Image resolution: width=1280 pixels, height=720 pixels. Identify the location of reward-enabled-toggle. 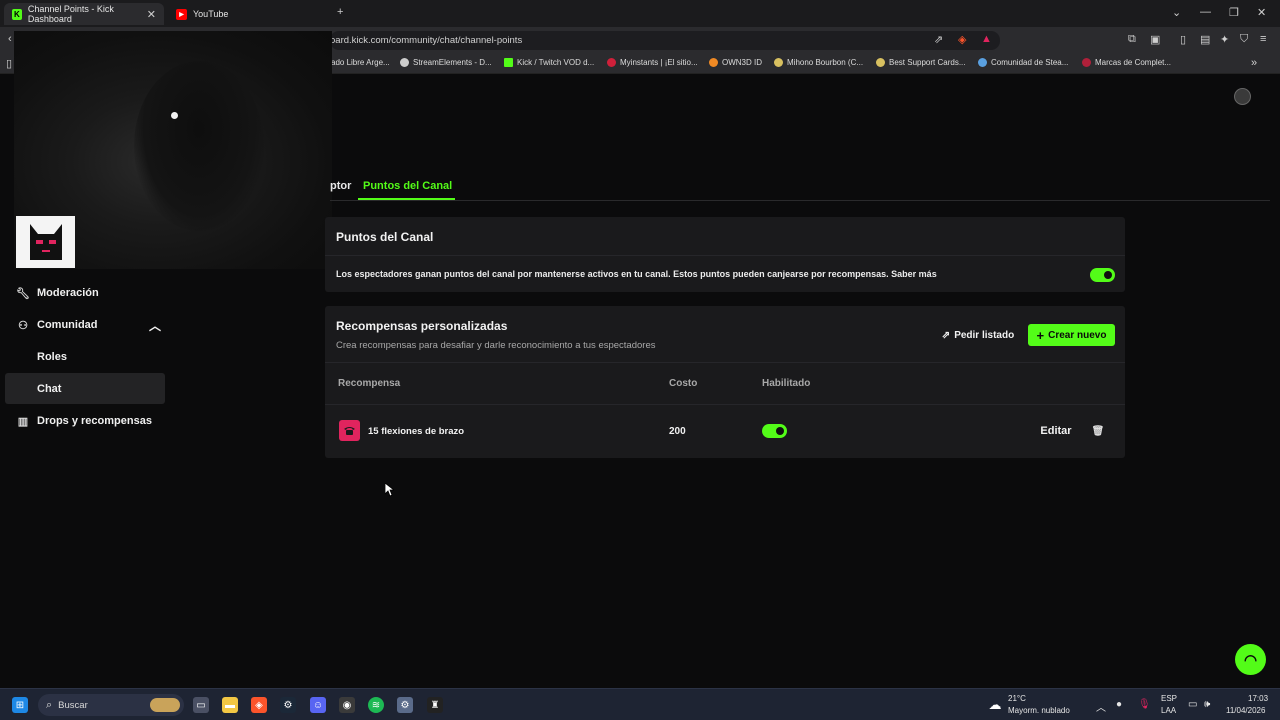
(774, 431).